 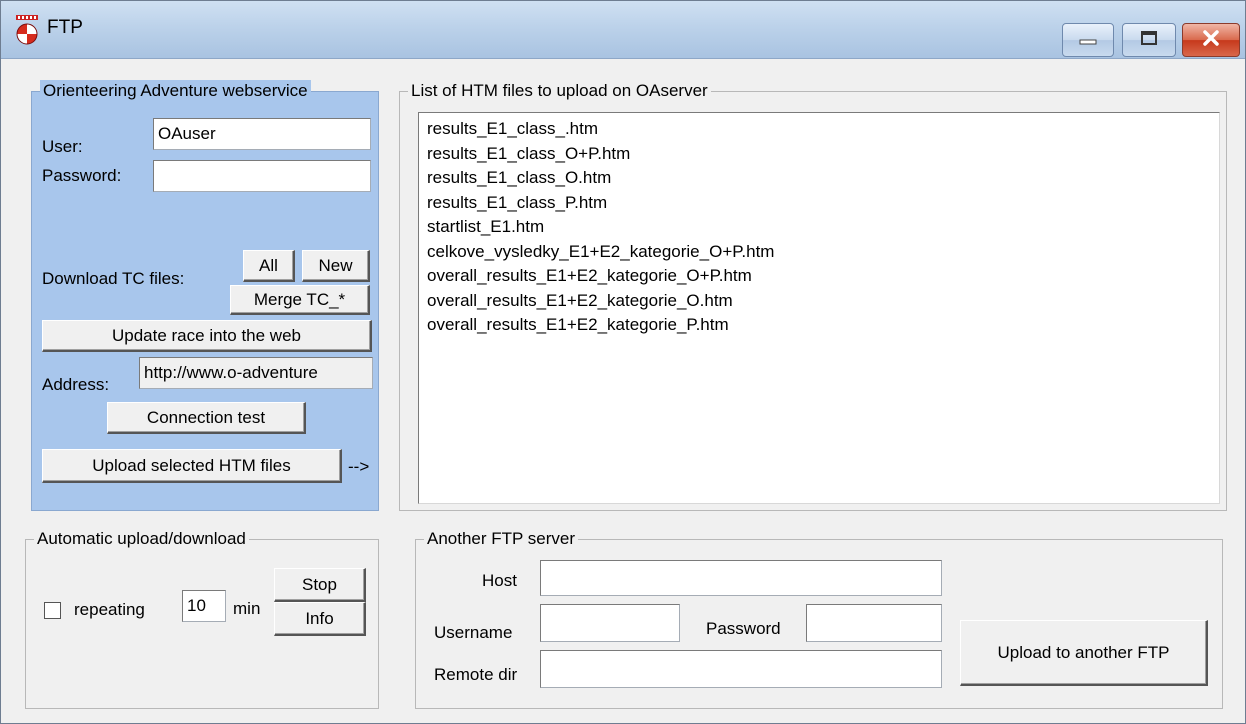 I want to click on user-input: OAuser, so click(x=262, y=134).